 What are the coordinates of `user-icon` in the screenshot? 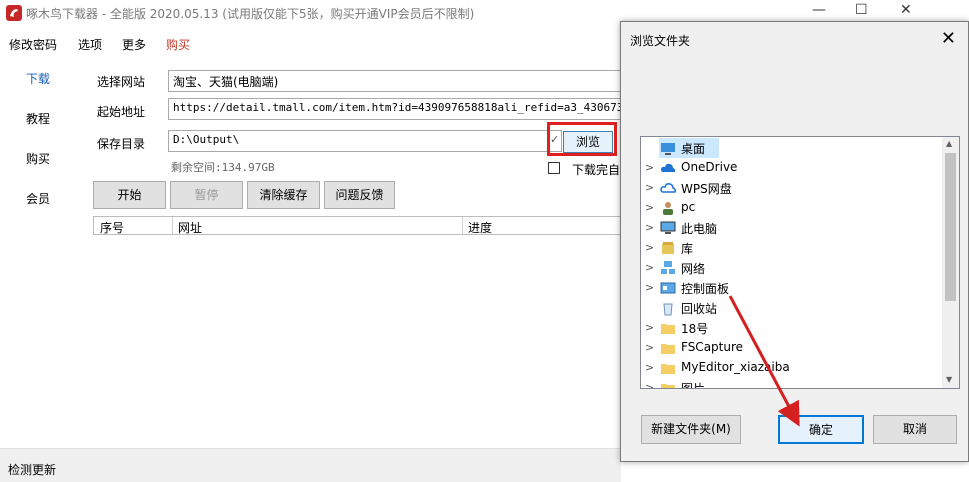 It's located at (668, 208).